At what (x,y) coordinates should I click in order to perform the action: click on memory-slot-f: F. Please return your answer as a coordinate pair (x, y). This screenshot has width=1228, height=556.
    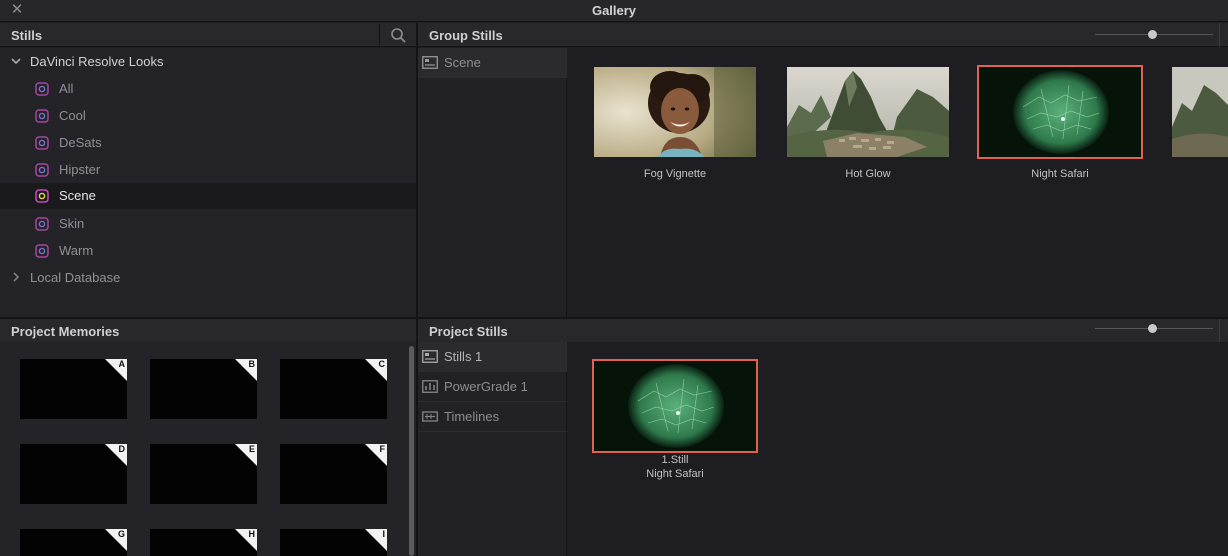
    Looking at the image, I should click on (333, 474).